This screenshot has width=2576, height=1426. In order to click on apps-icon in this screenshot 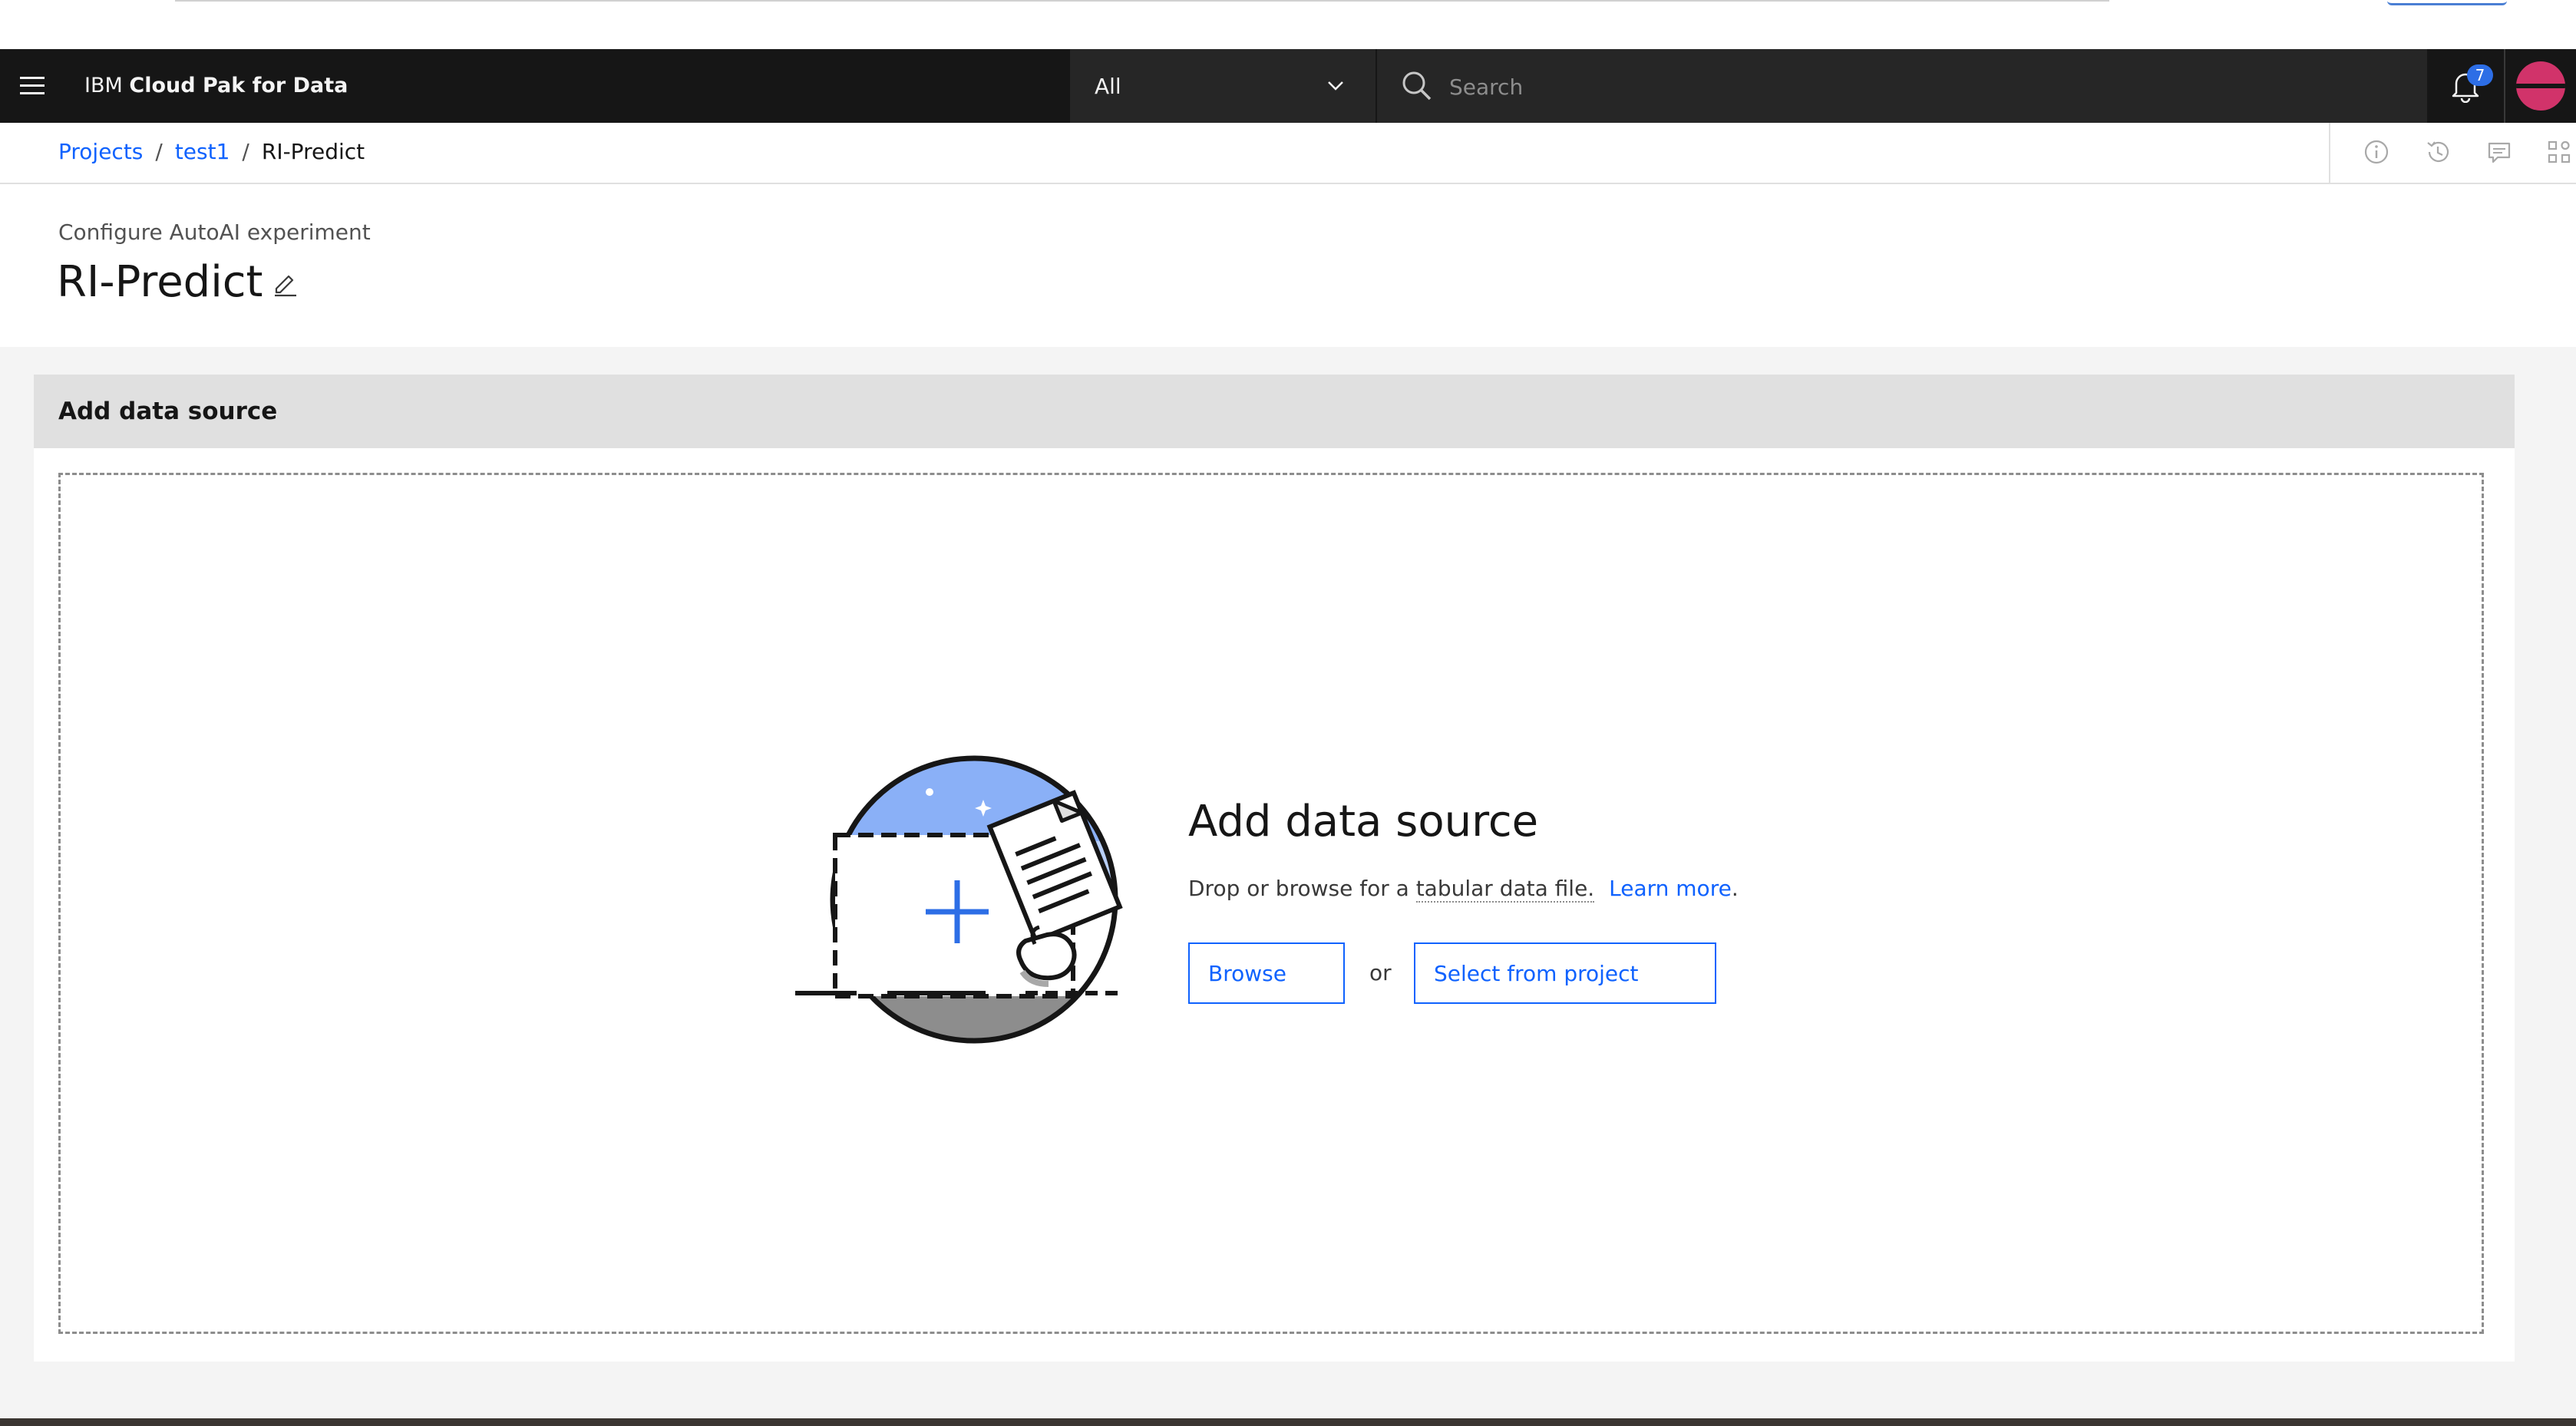, I will do `click(2559, 152)`.